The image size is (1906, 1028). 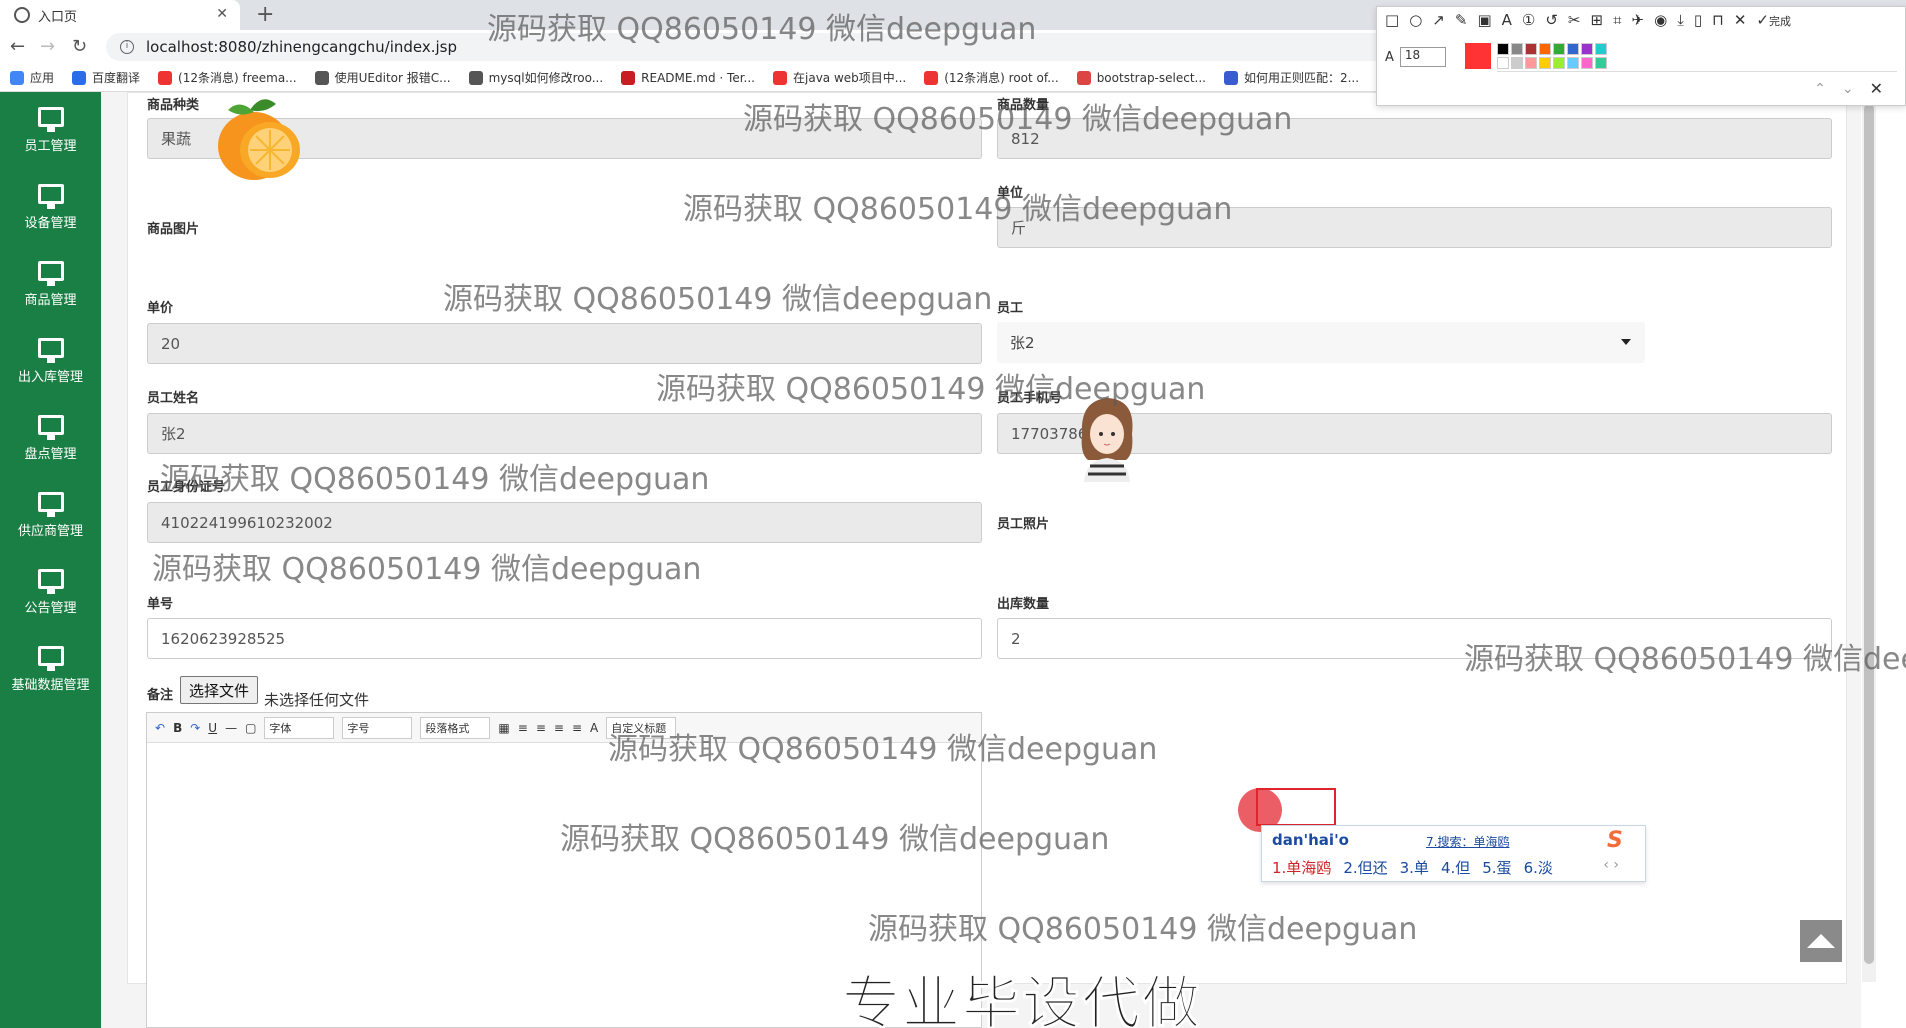 What do you see at coordinates (47, 46) in the screenshot?
I see `forward-icon: →` at bounding box center [47, 46].